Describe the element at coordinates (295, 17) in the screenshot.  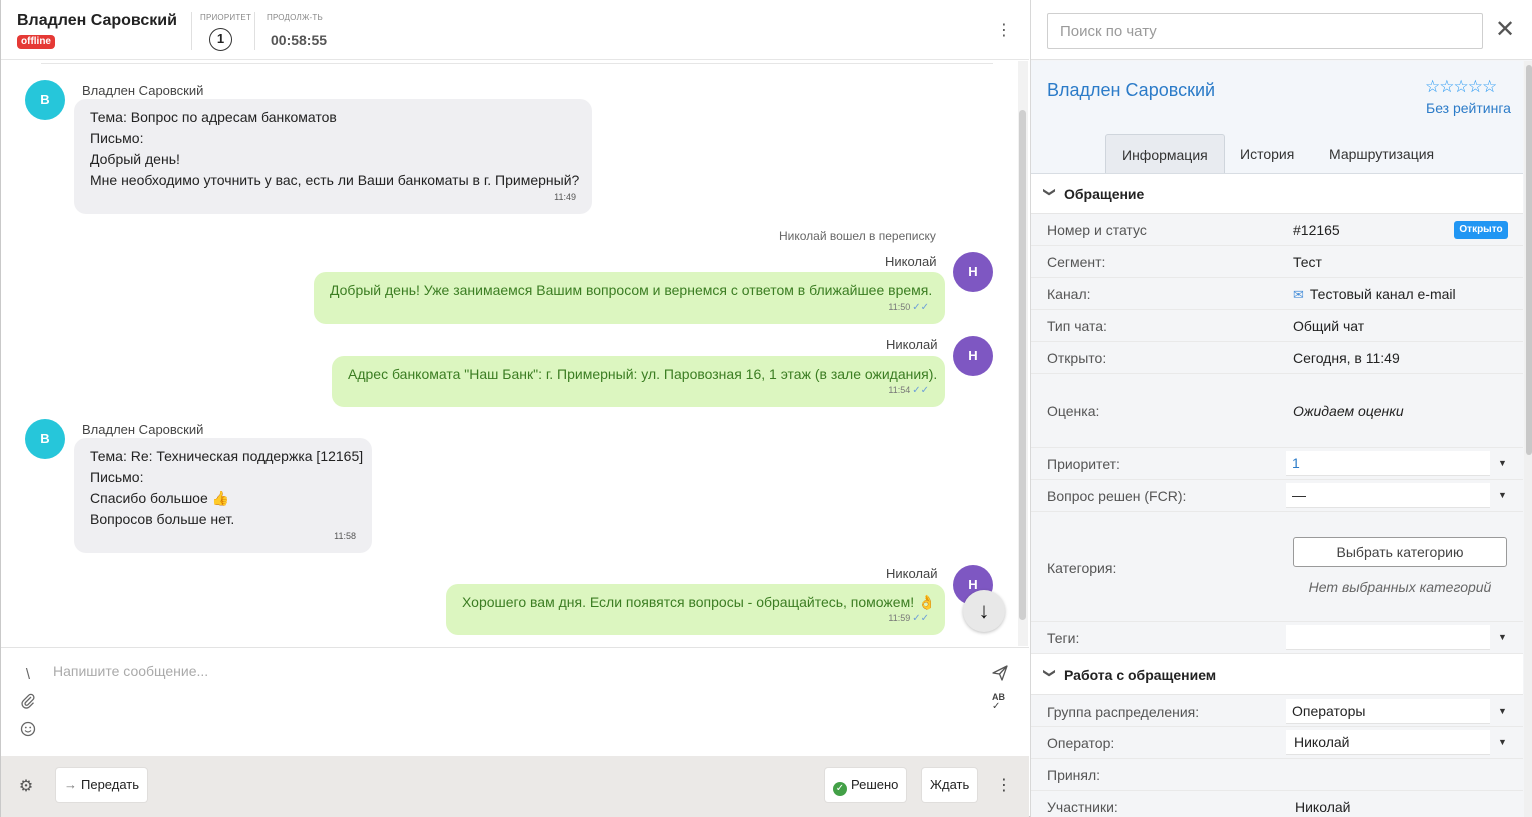
I see `duration-label: ПРОДОЛЖ-ТЬ` at that location.